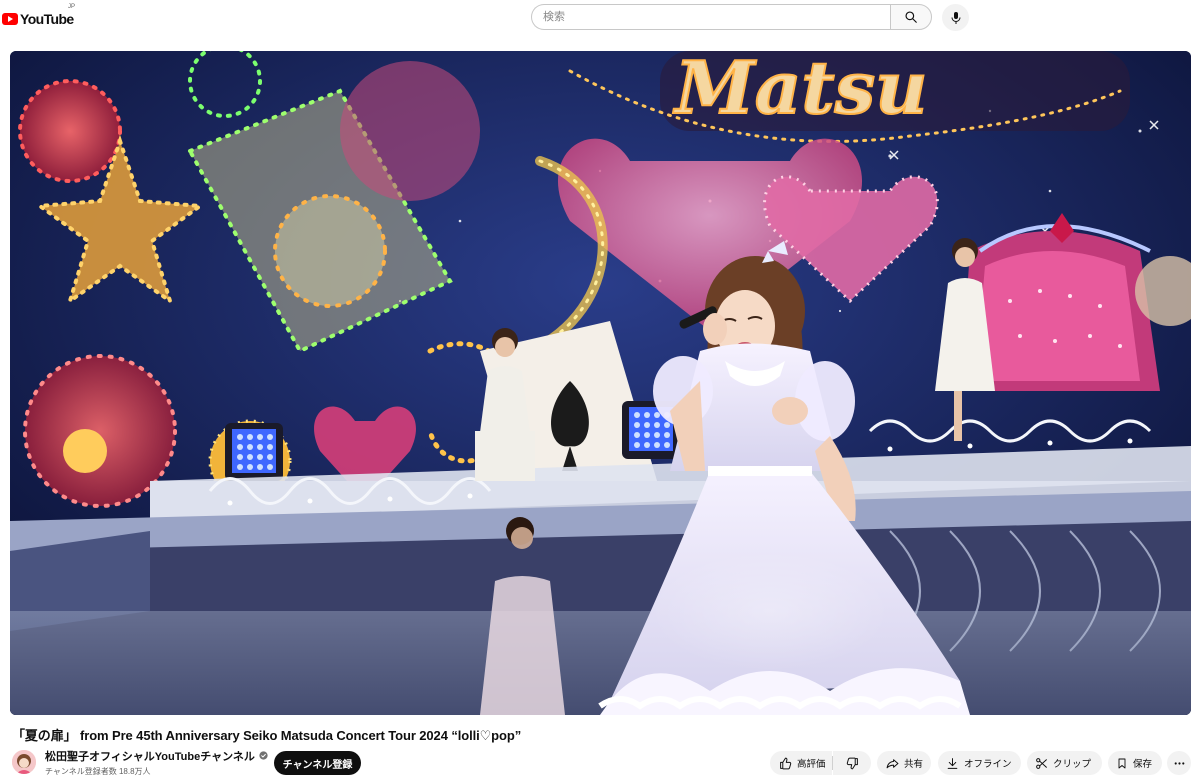 The width and height of the screenshot is (1200, 784). I want to click on clip-button: クリップ, so click(1064, 763).